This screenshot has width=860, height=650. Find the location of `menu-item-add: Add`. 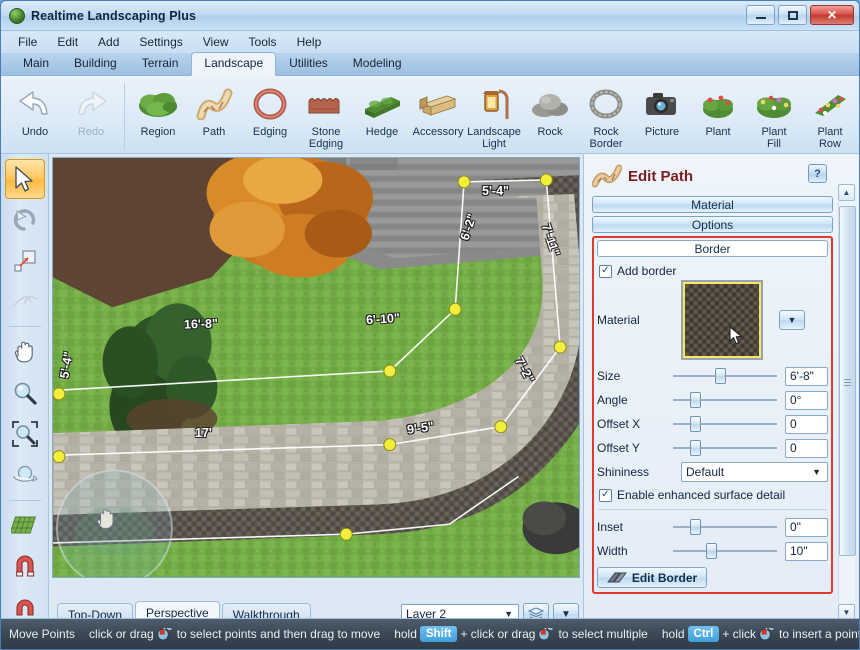

menu-item-add: Add is located at coordinates (108, 42).